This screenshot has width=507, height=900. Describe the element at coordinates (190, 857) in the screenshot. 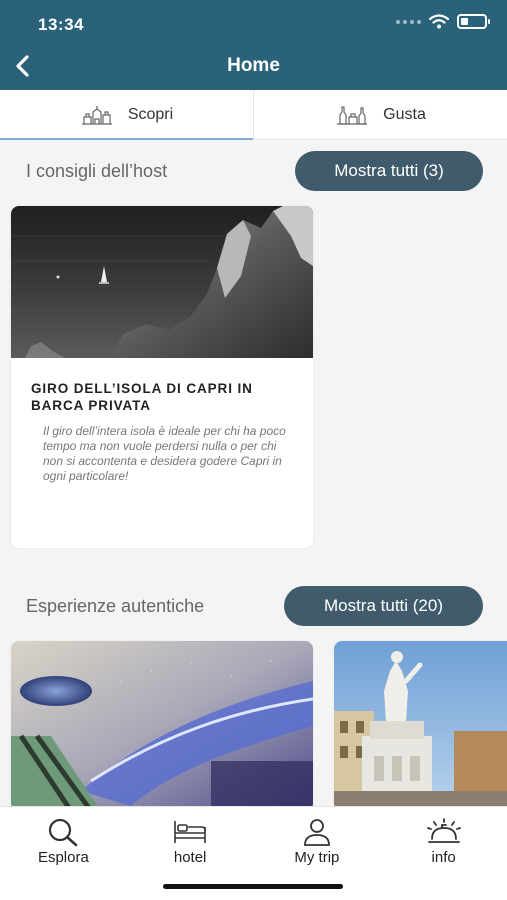

I see `nav-label: hotel` at that location.